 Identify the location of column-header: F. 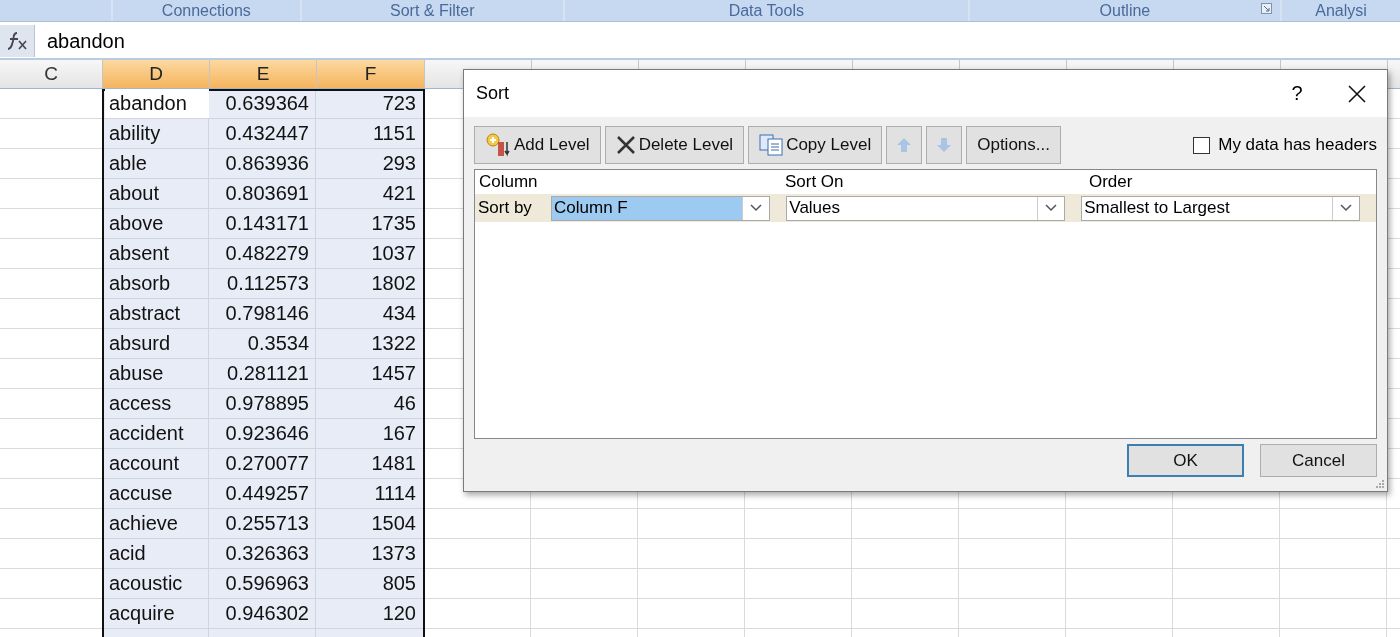
(371, 74).